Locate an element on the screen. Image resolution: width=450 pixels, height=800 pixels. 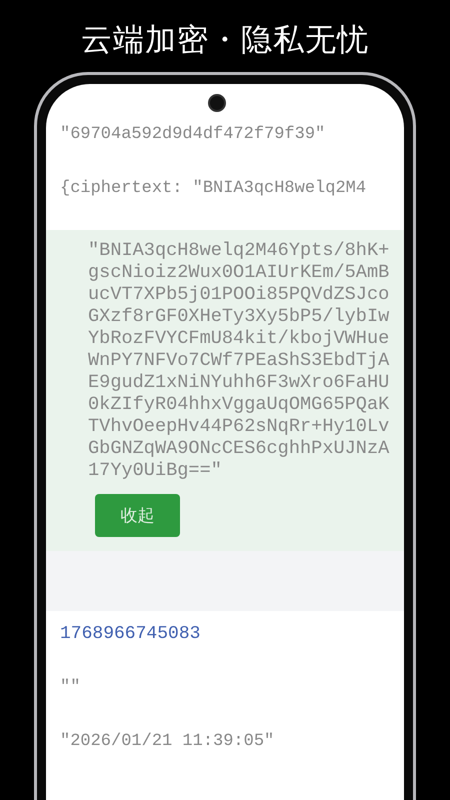
value-text: {ciphertext: "BNIA3qcH8welq2M4 is located at coordinates (213, 189).